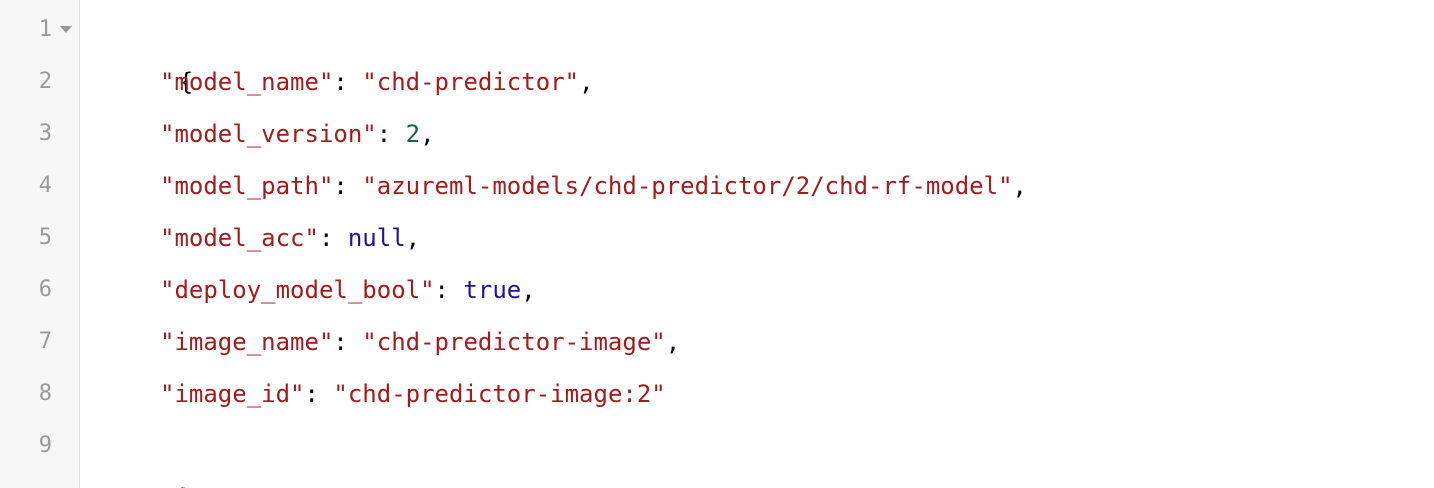 The width and height of the screenshot is (1434, 488). I want to click on gutter-line-5: 5, so click(39, 238).